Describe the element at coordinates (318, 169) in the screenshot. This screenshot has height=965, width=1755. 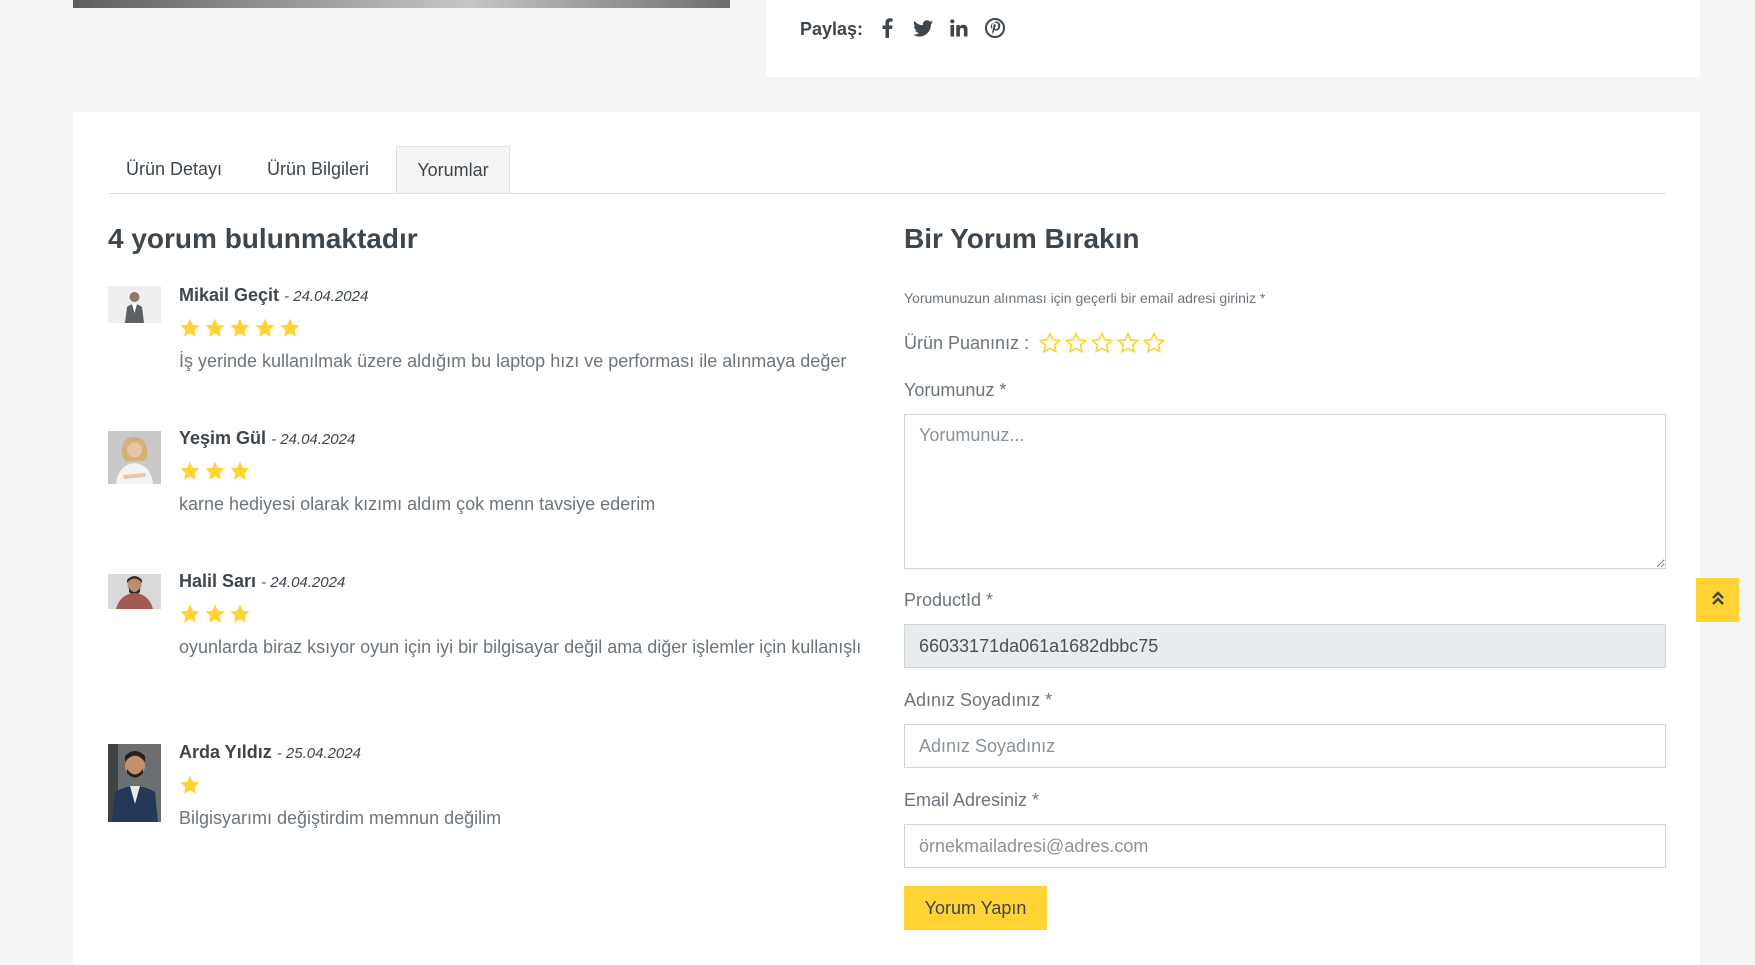
I see `tab-product-info: Ürün Bilgileri` at that location.